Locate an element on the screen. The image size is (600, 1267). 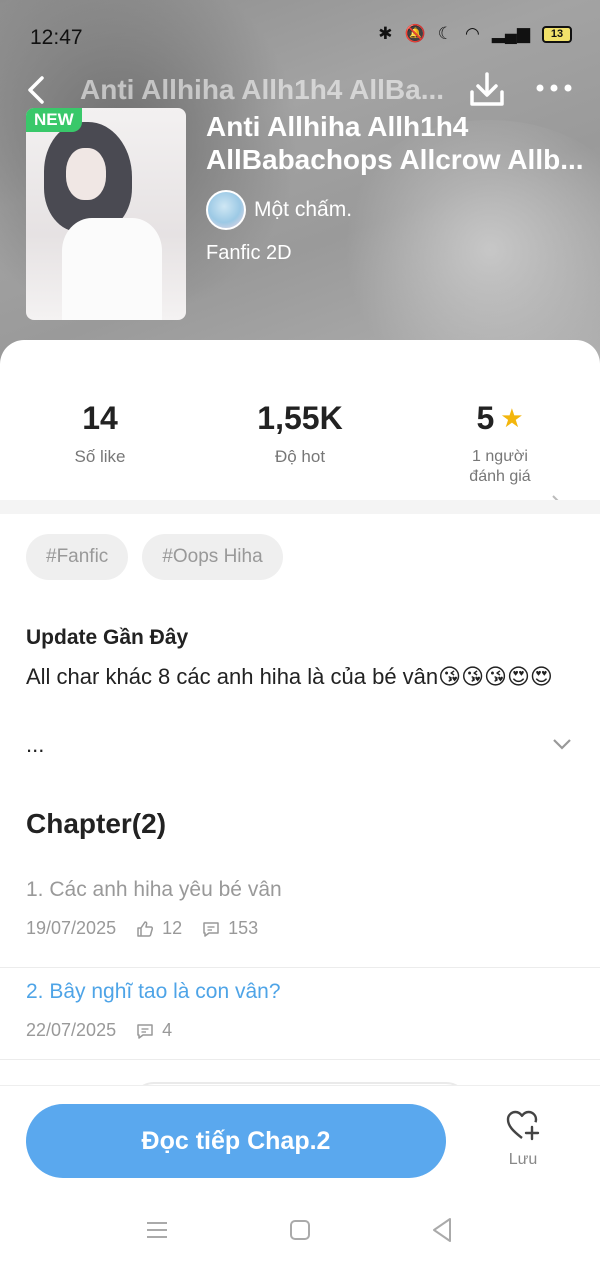
chapter-like-count: 12 is located at coordinates (172, 928).